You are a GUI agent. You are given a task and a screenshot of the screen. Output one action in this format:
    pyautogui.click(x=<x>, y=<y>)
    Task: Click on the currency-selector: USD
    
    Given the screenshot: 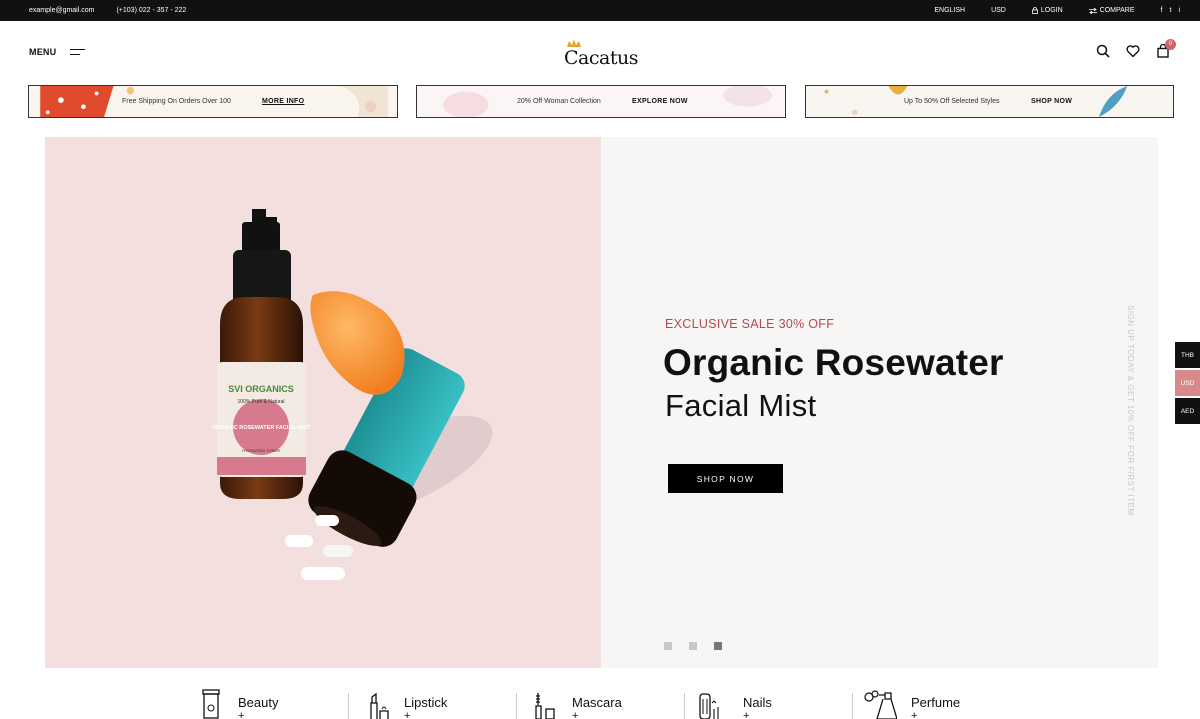 What is the action you would take?
    pyautogui.click(x=998, y=10)
    